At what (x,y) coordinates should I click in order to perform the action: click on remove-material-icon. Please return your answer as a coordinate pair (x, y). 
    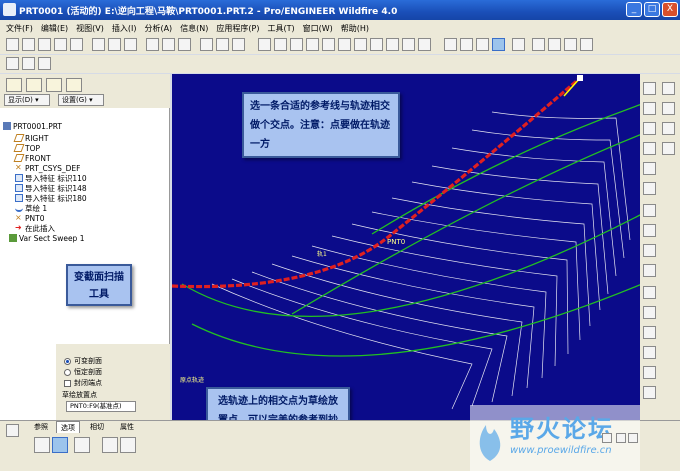
    Looking at the image, I should click on (110, 445).